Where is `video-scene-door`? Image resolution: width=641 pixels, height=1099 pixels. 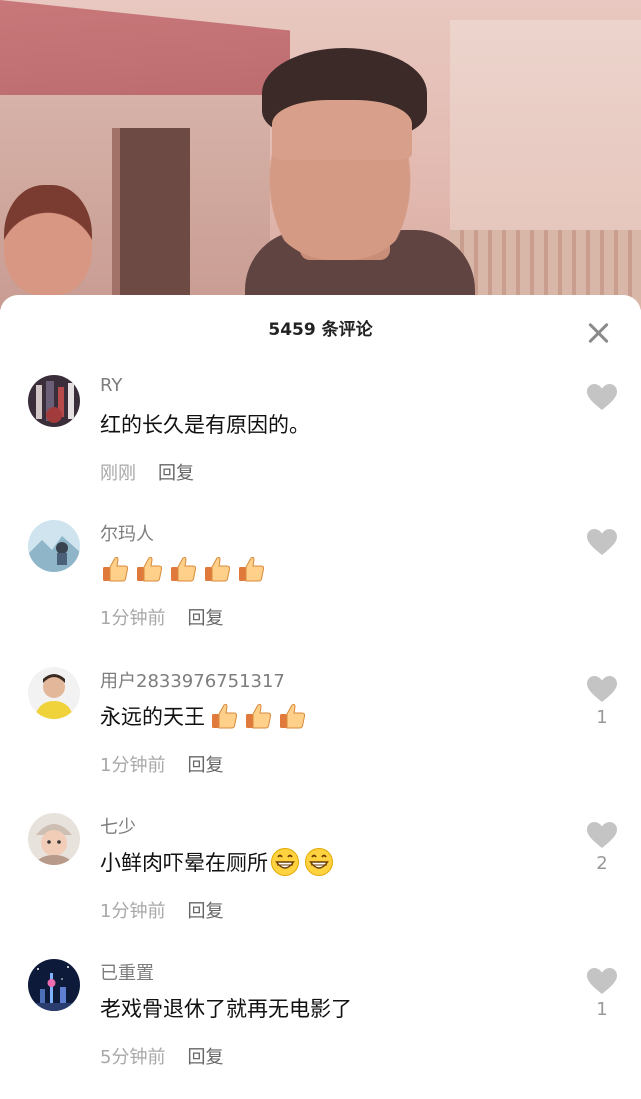
video-scene-door is located at coordinates (151, 219).